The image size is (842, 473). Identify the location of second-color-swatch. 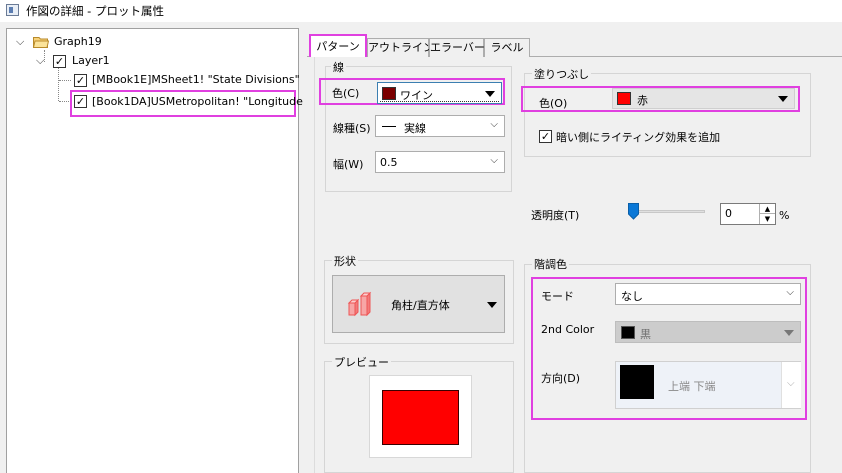
(628, 332).